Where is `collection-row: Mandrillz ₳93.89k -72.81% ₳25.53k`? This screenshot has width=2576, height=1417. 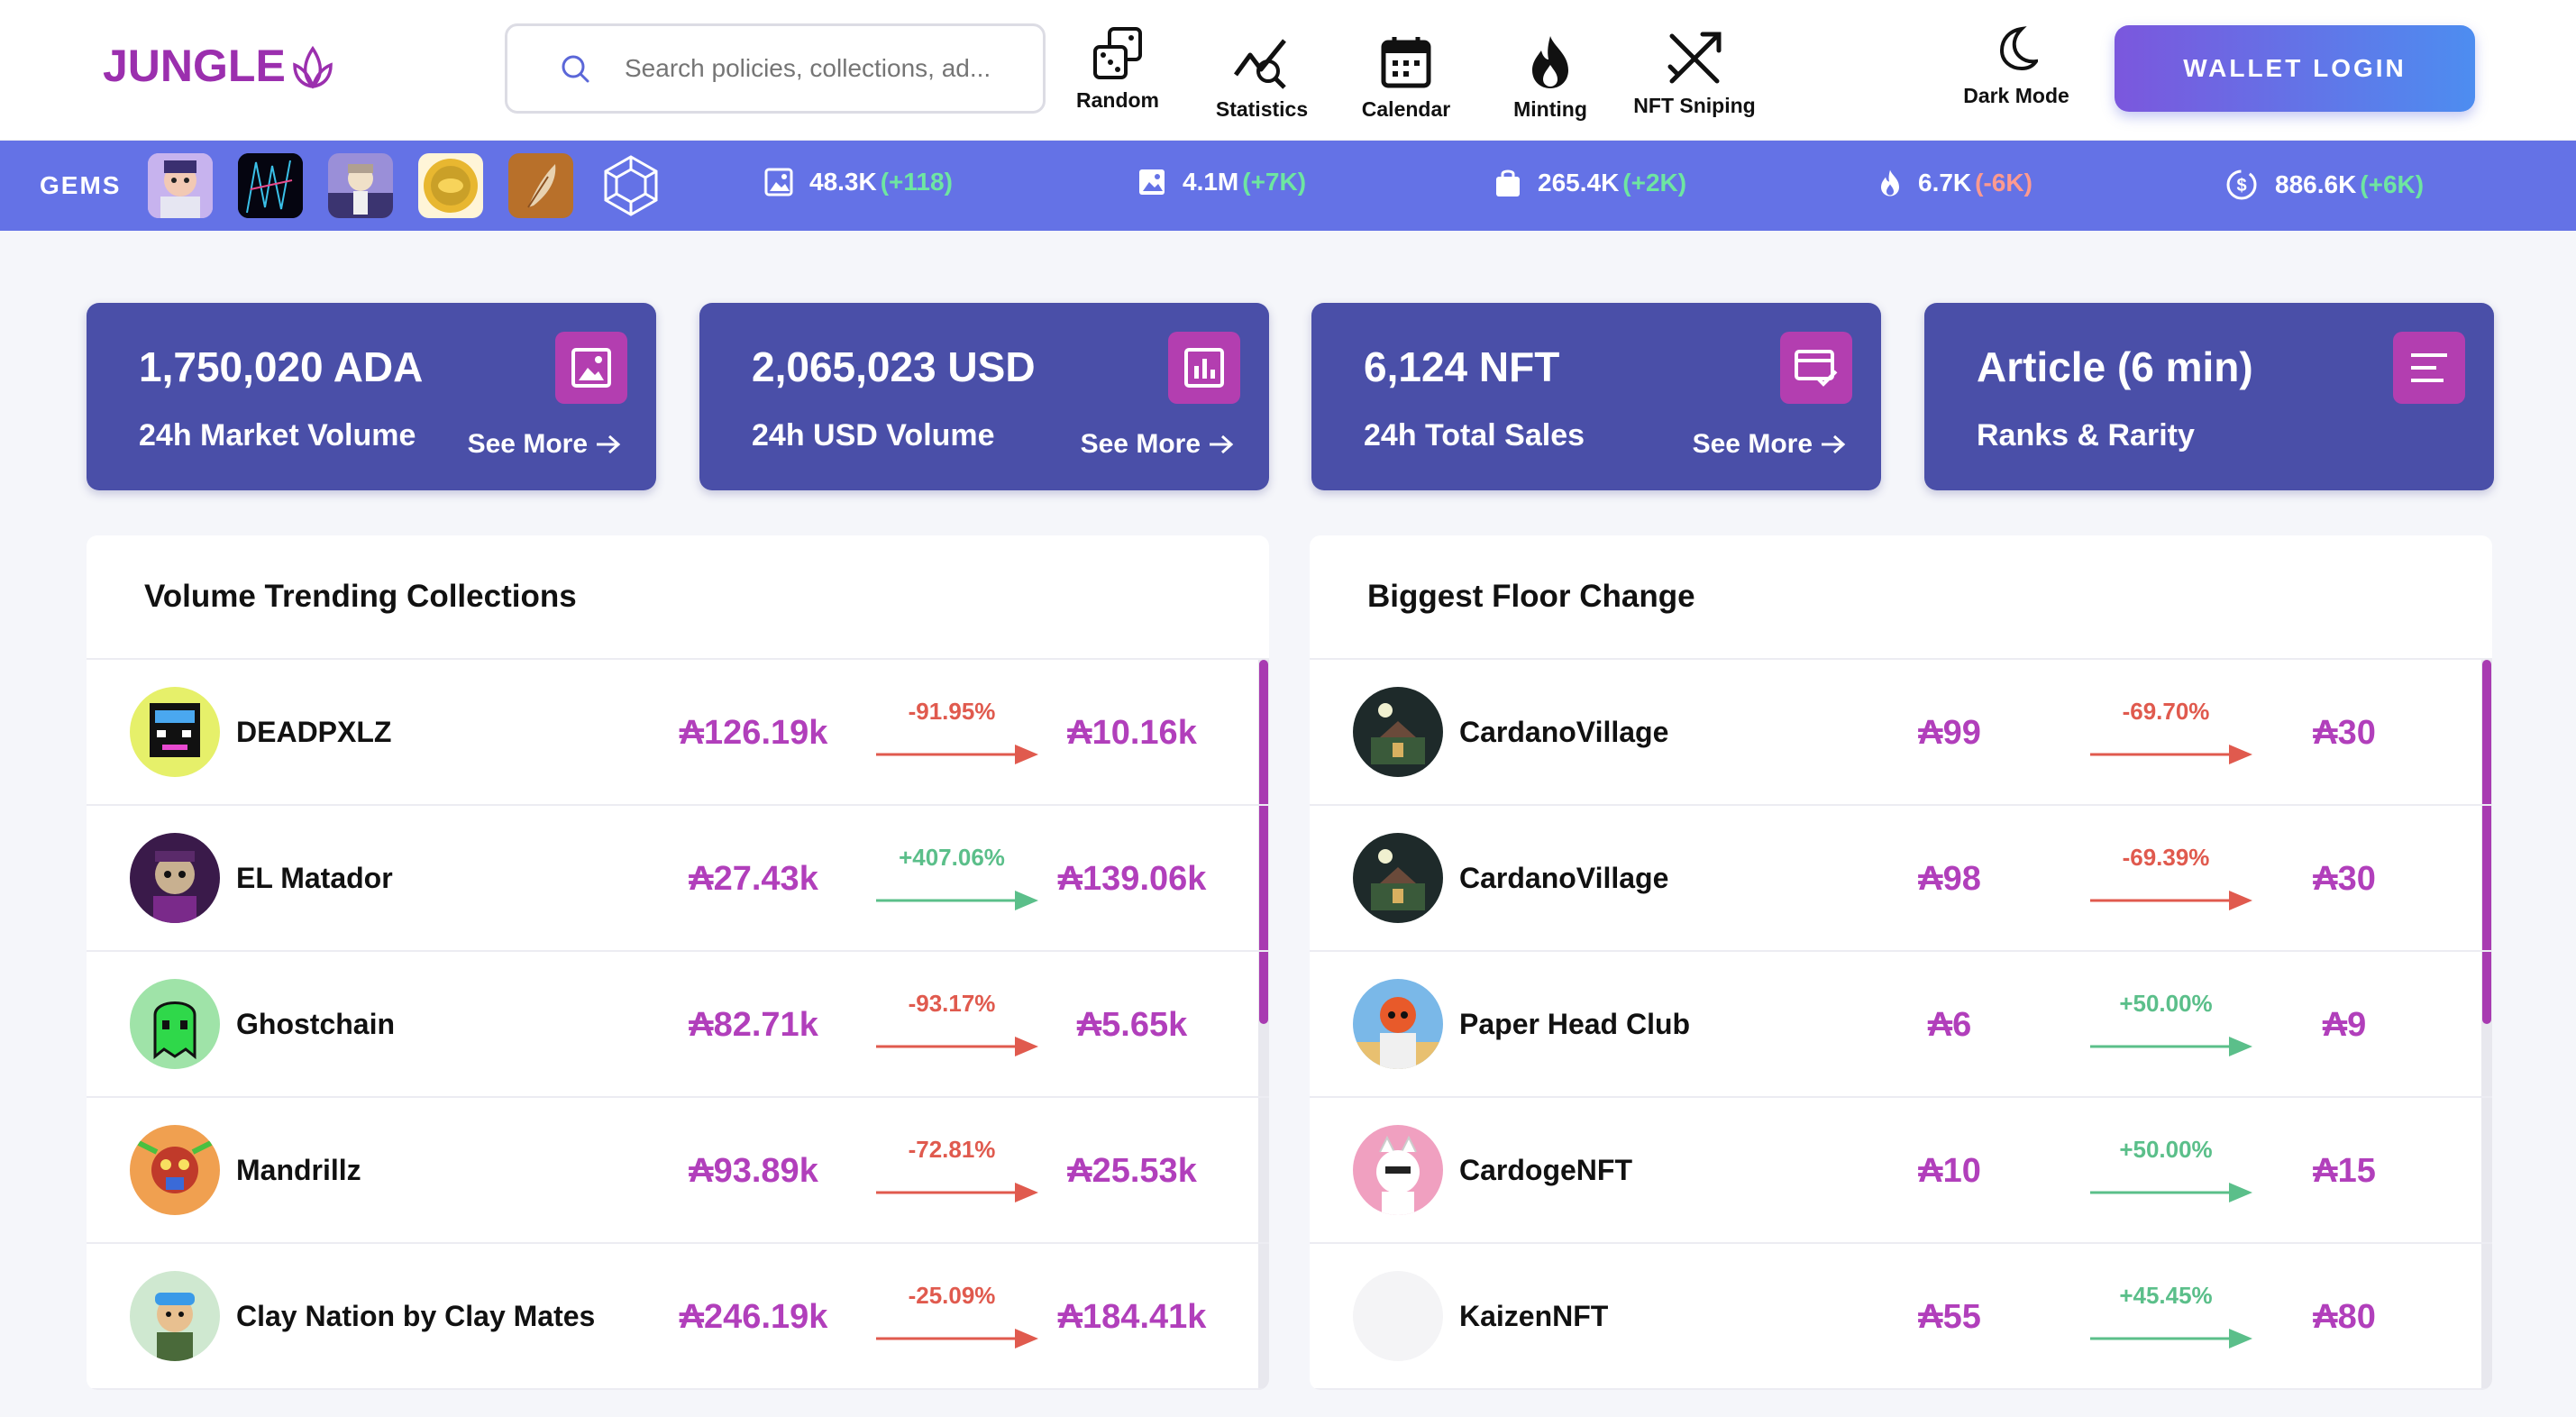 collection-row: Mandrillz ₳93.89k -72.81% ₳25.53k is located at coordinates (678, 1171).